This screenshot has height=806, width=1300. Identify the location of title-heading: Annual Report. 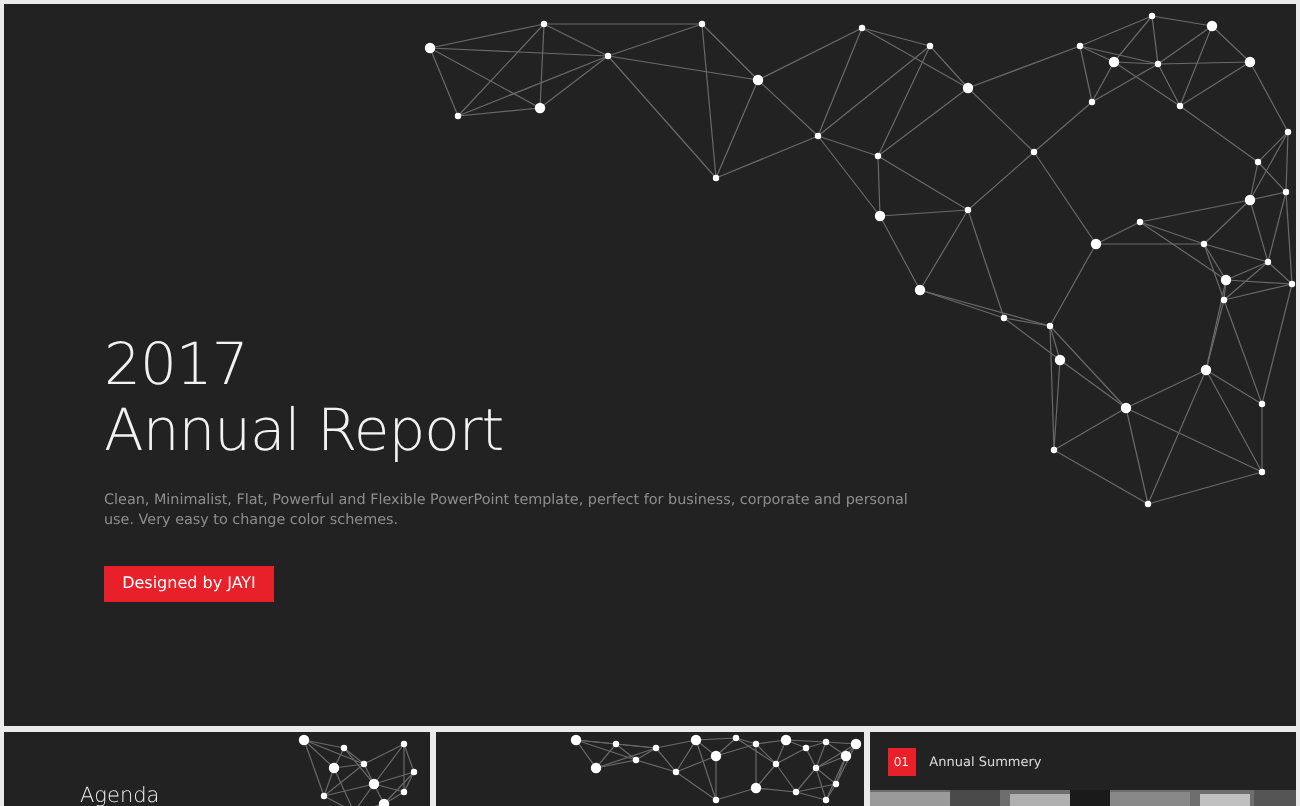
(304, 432).